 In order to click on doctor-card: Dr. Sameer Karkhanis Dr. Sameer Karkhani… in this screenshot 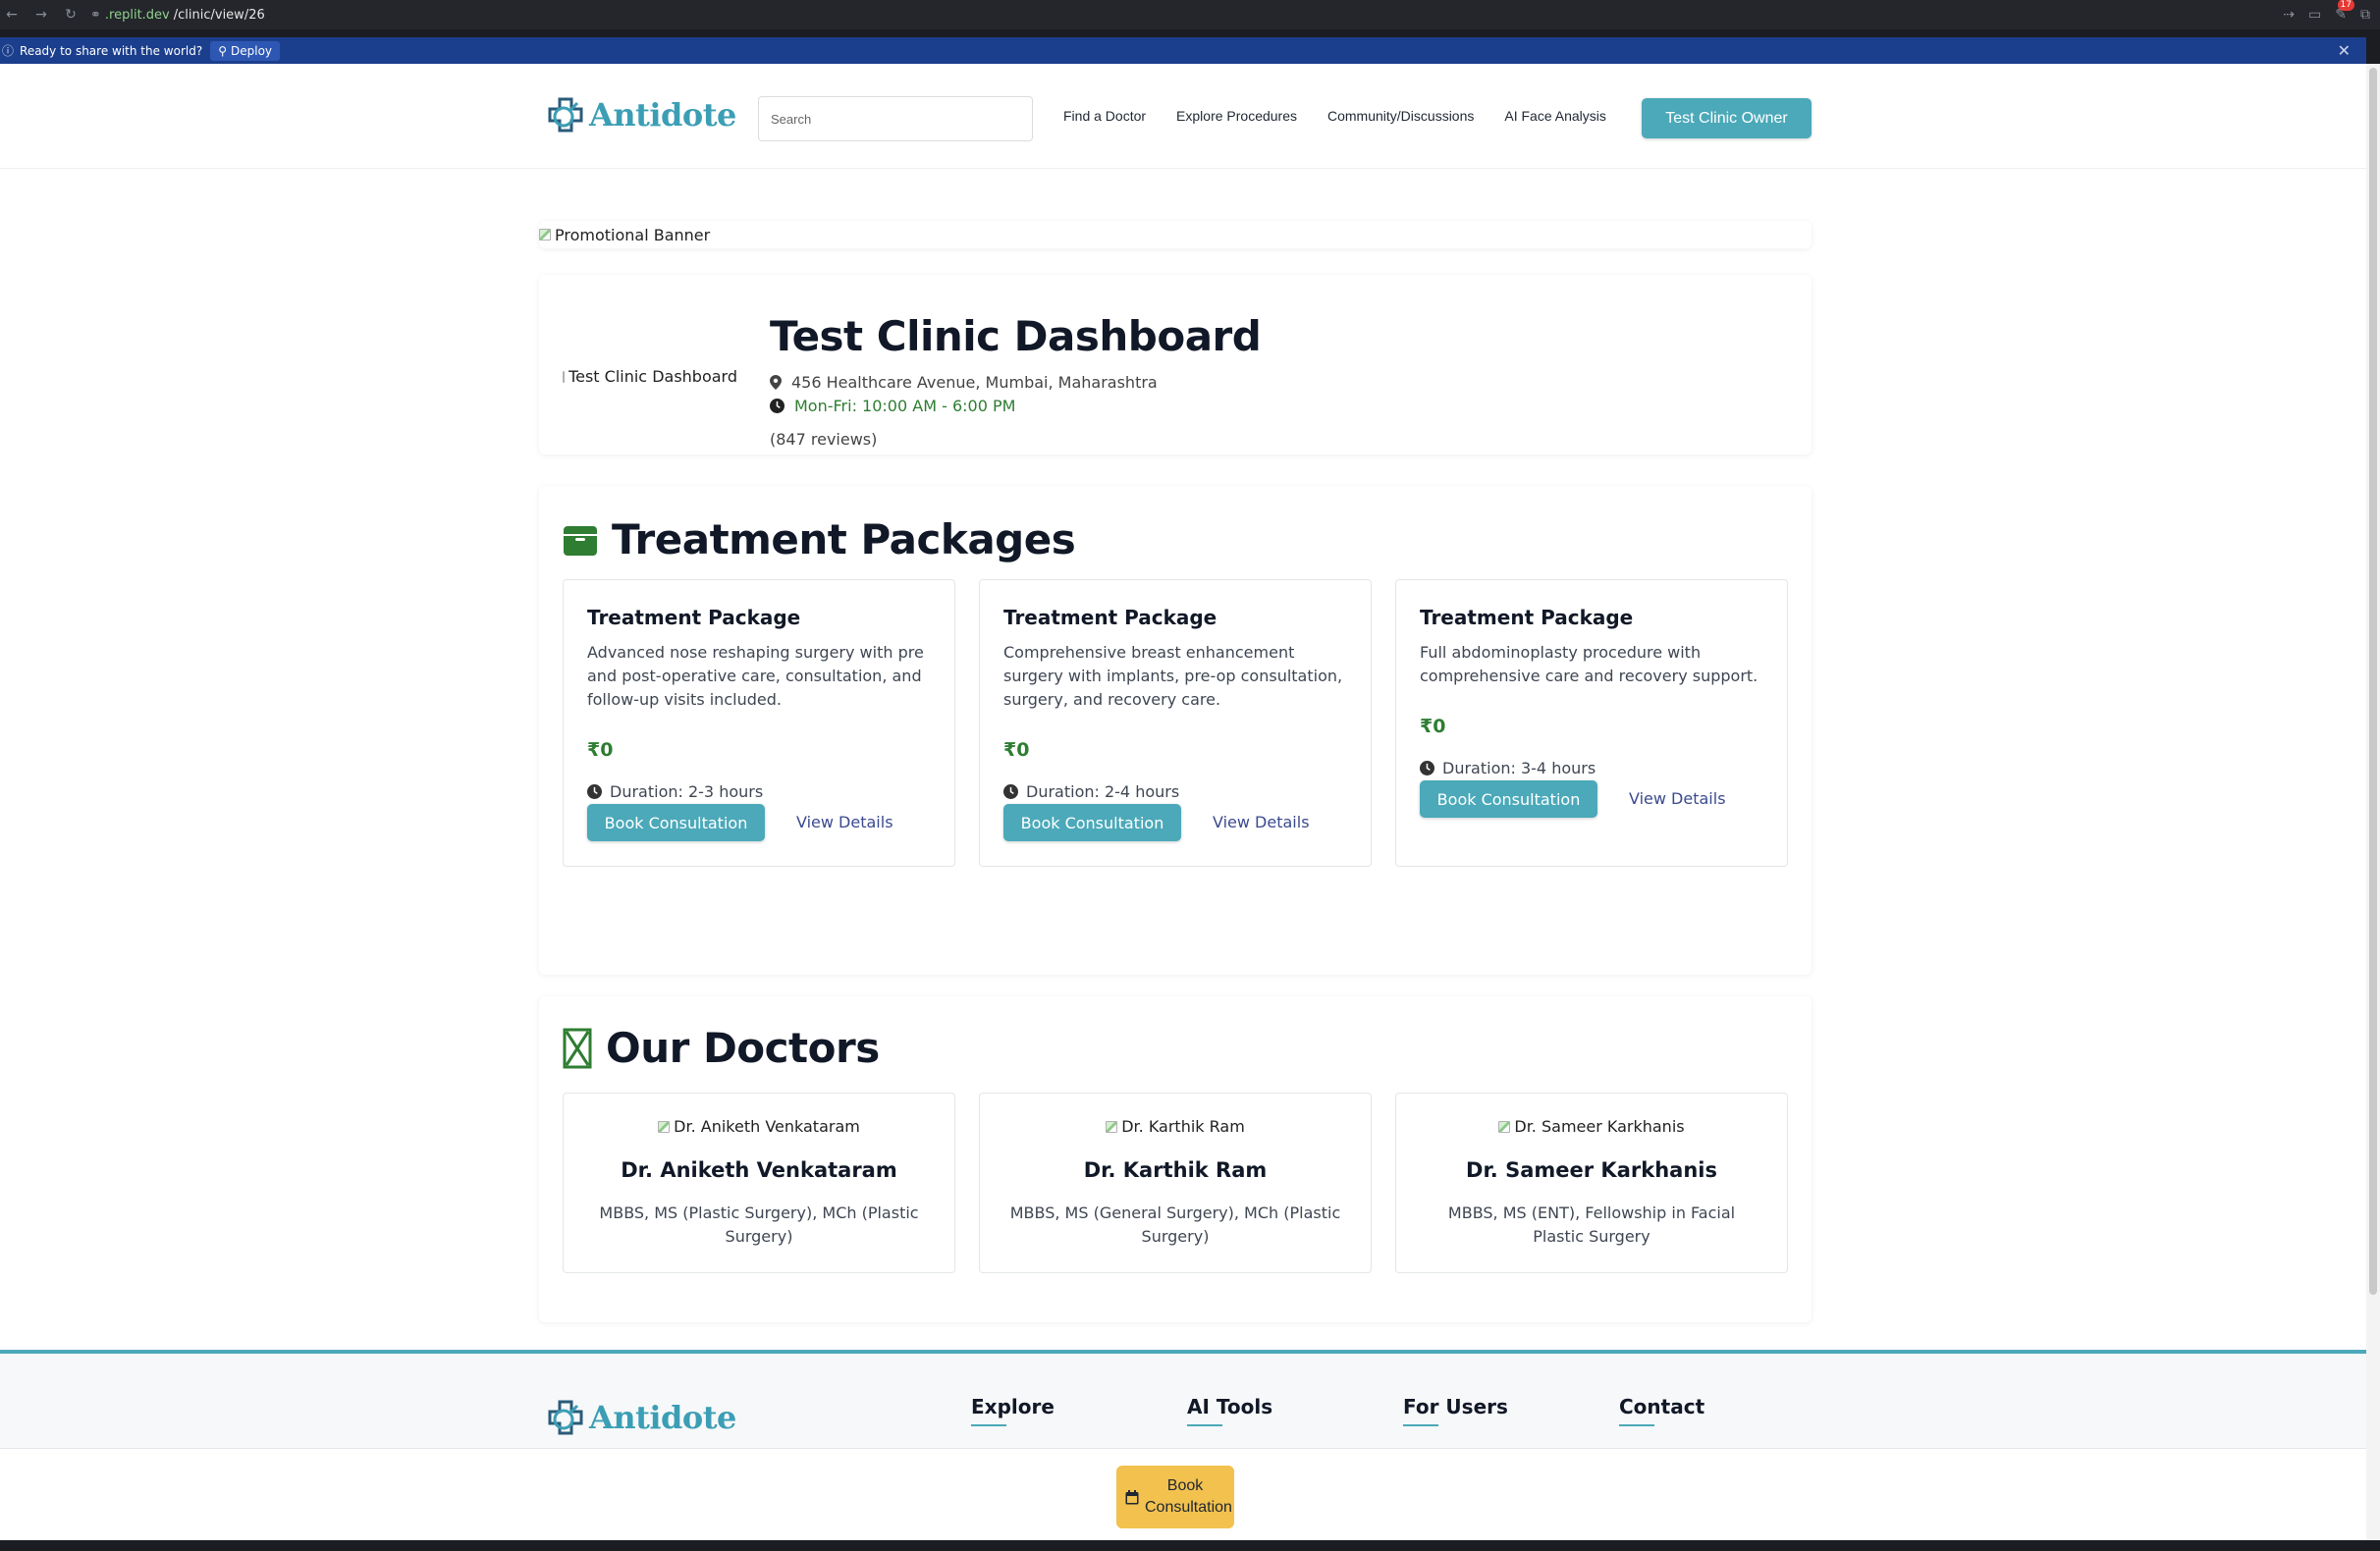, I will do `click(1591, 1183)`.